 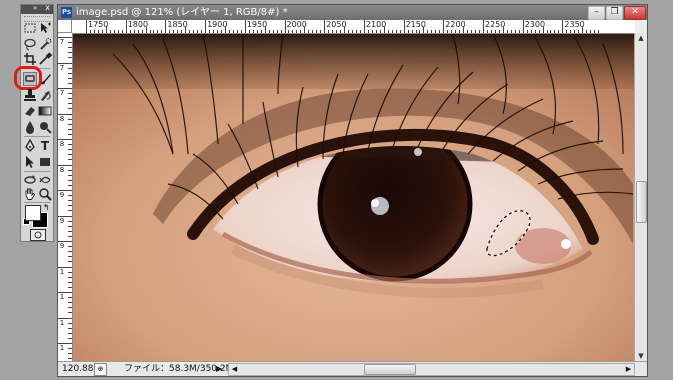 I want to click on clone-stamp-tool, so click(x=30, y=95).